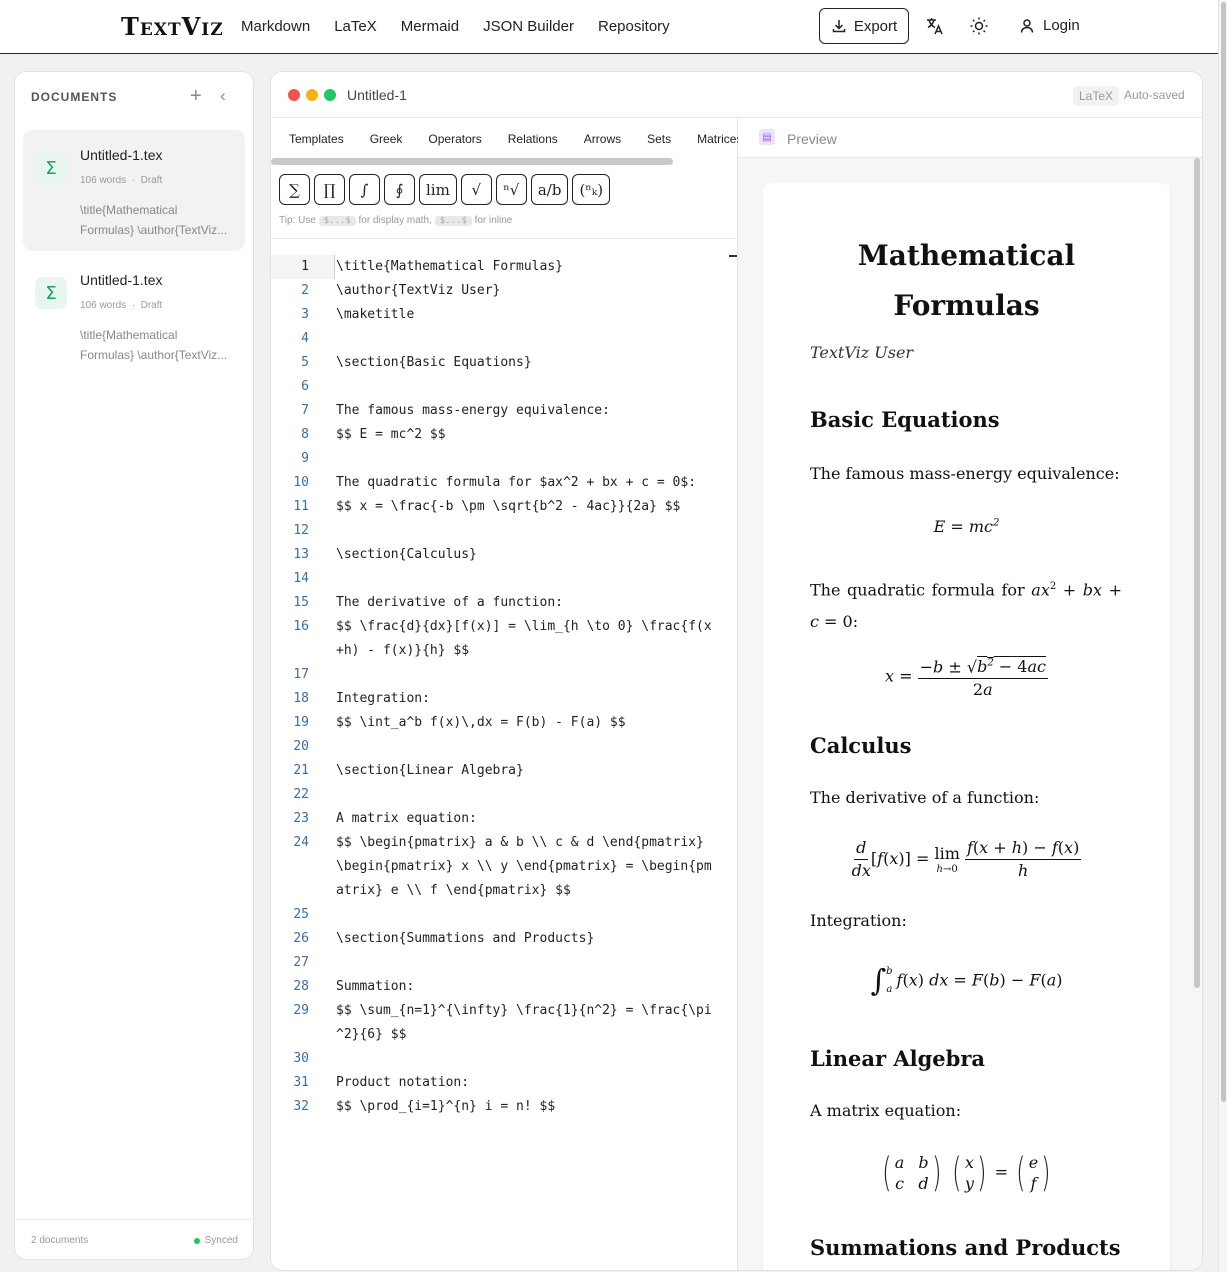 The image size is (1227, 1272). I want to click on code-line: 32 $$ \prod_{i=1}^{n} i = n! $$, so click(501, 1107).